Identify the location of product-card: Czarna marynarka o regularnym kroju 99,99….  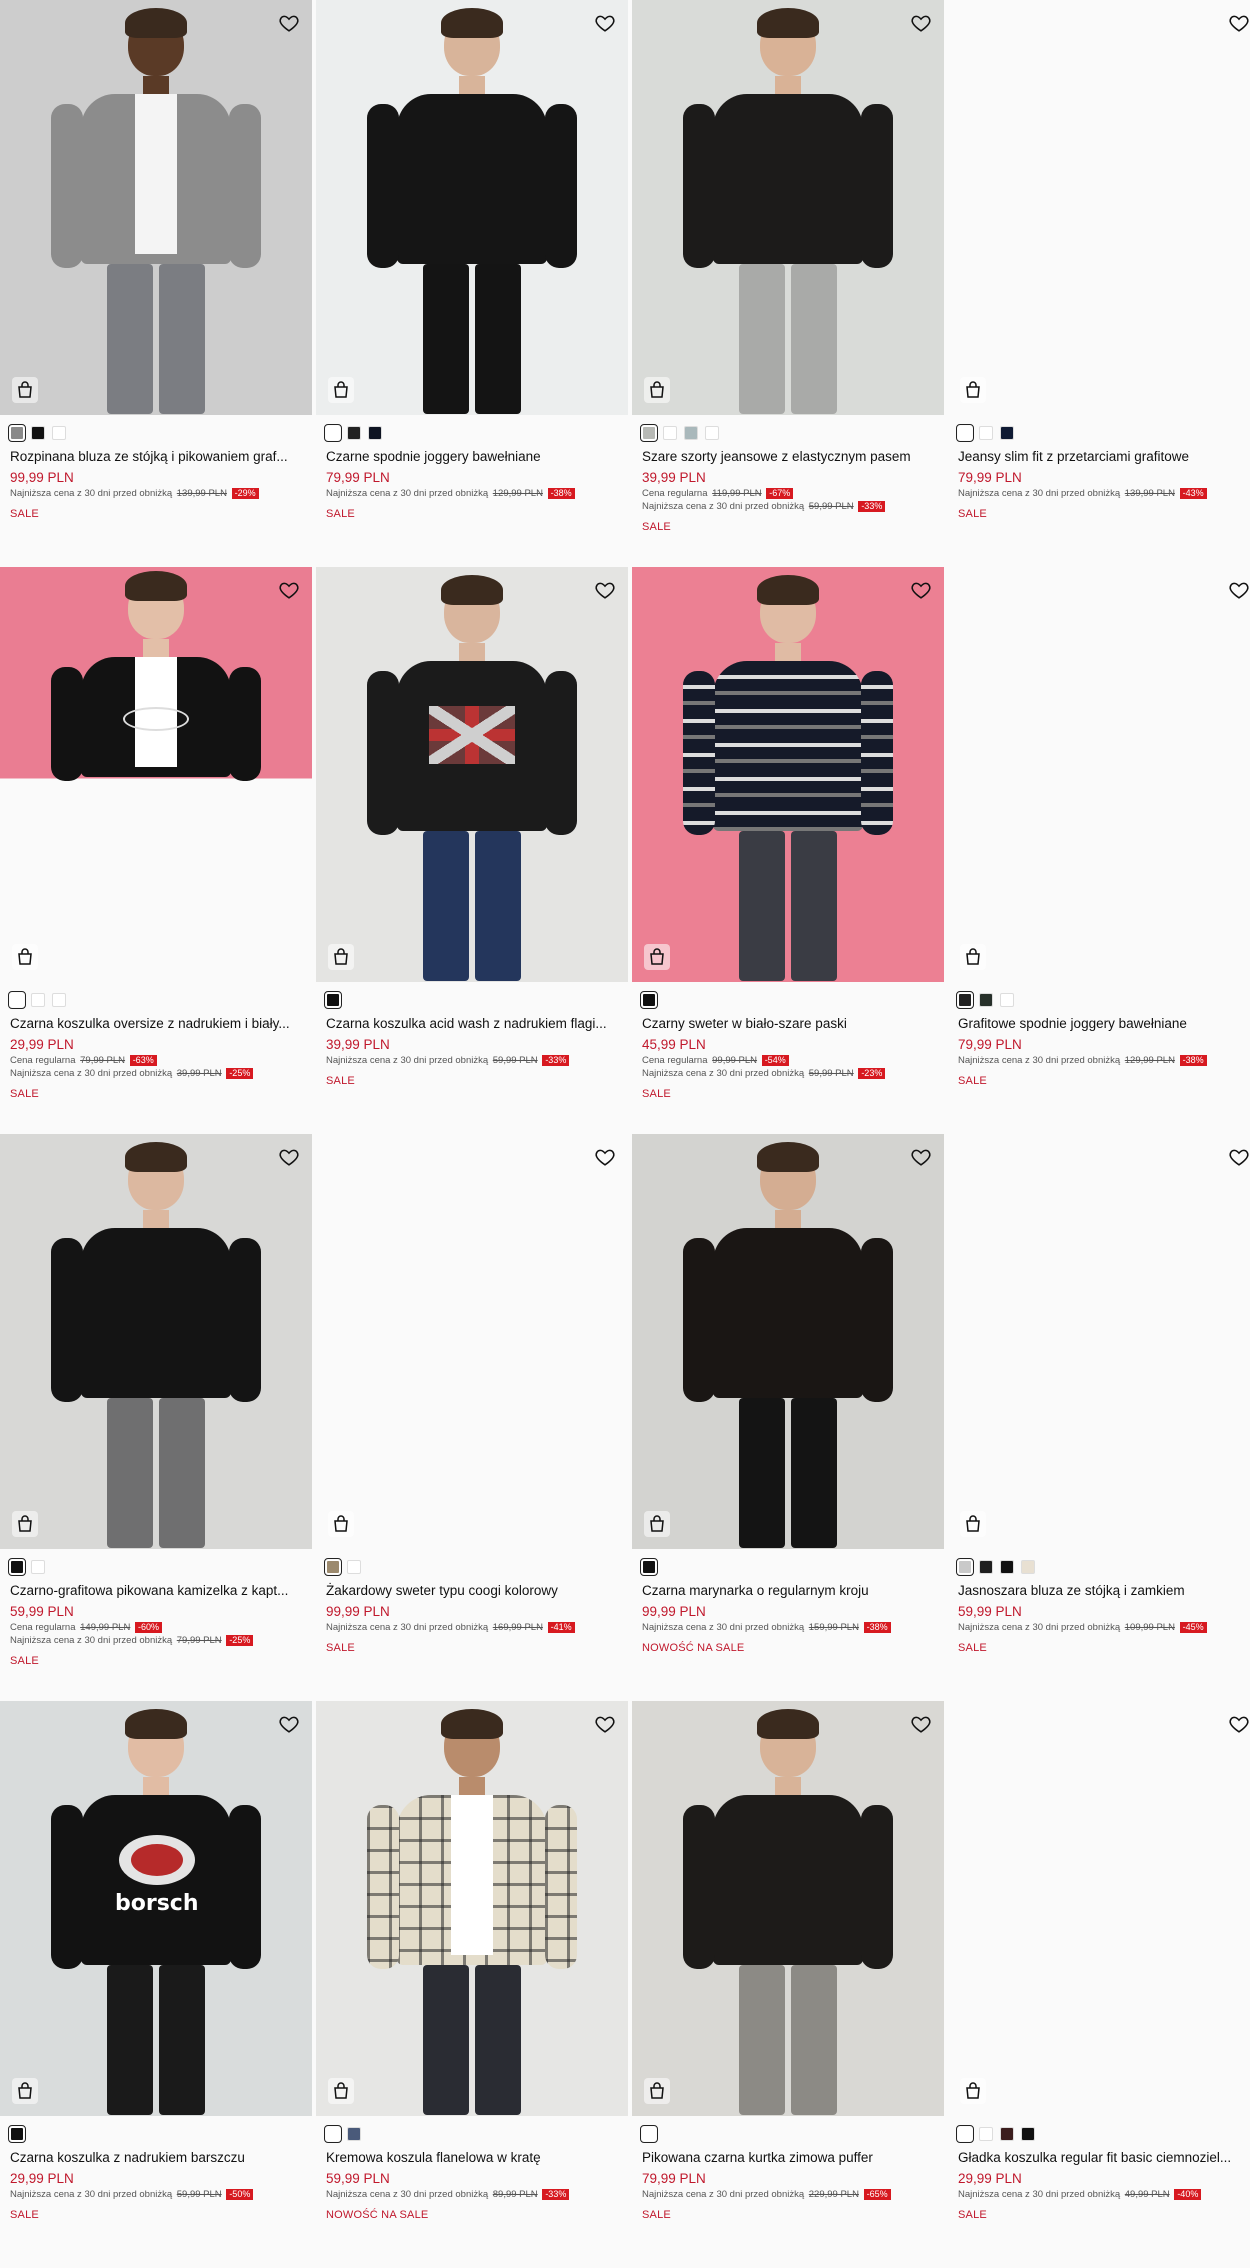
(788, 1417).